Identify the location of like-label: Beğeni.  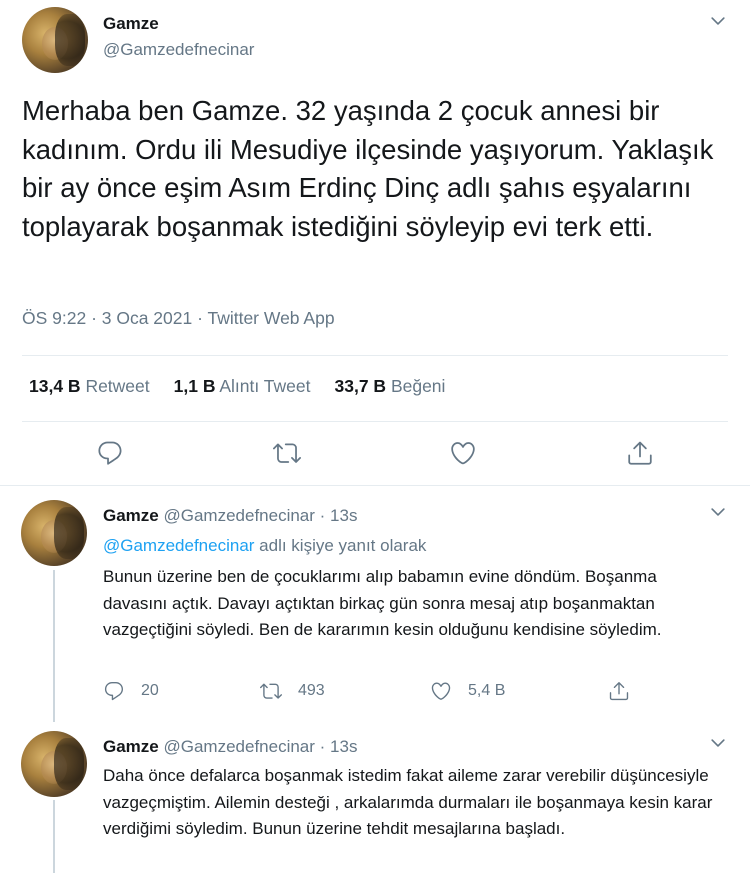
(418, 386).